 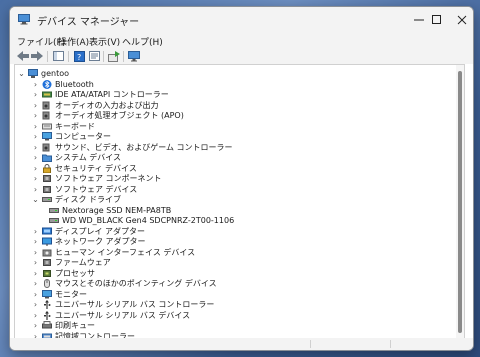 I want to click on forward-arrow-icon, so click(x=37, y=56).